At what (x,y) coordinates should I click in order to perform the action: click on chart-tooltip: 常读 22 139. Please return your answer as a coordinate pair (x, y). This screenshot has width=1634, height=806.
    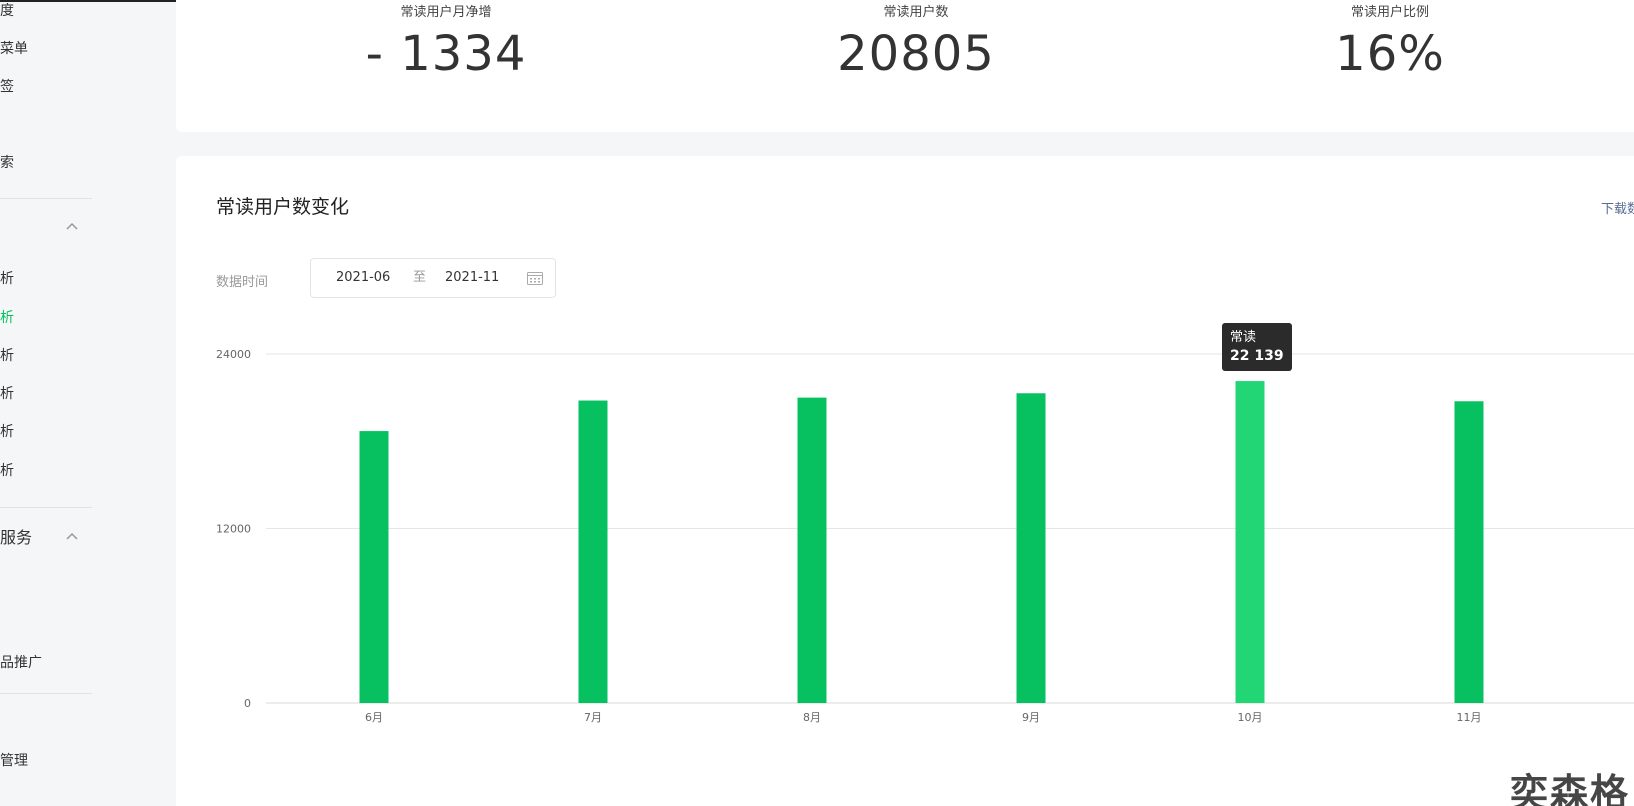
    Looking at the image, I should click on (1257, 347).